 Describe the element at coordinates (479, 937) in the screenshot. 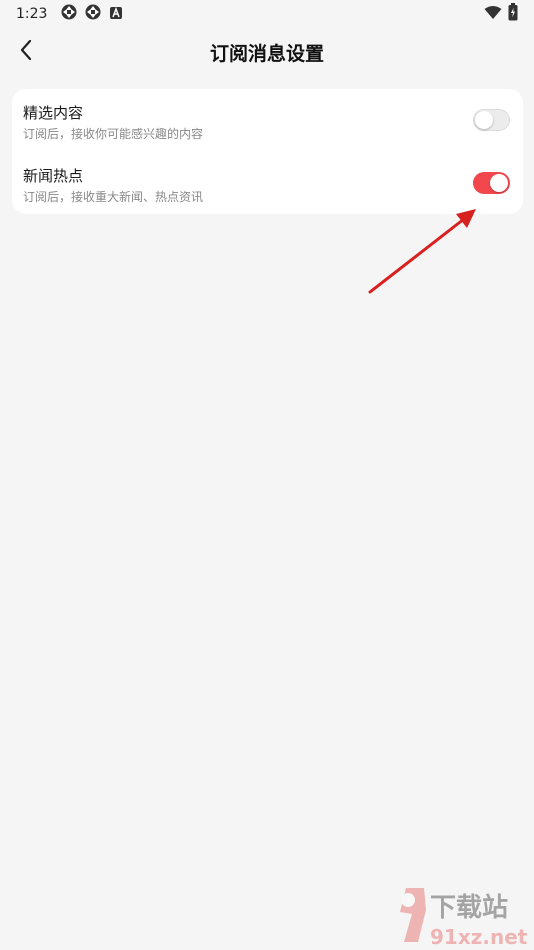

I see `svg-text: 91xz.net` at that location.